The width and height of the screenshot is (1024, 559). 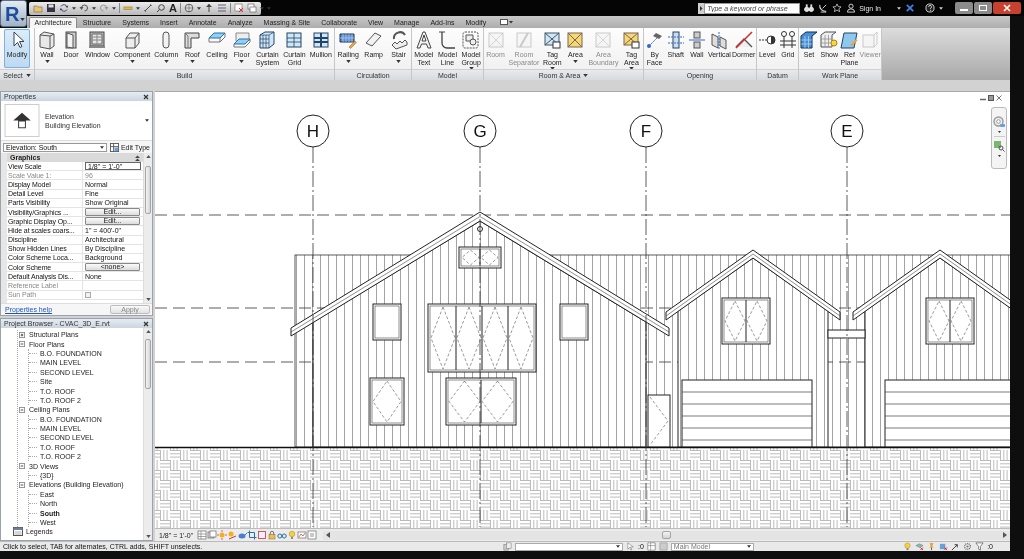 I want to click on redo-icon, so click(x=104, y=8).